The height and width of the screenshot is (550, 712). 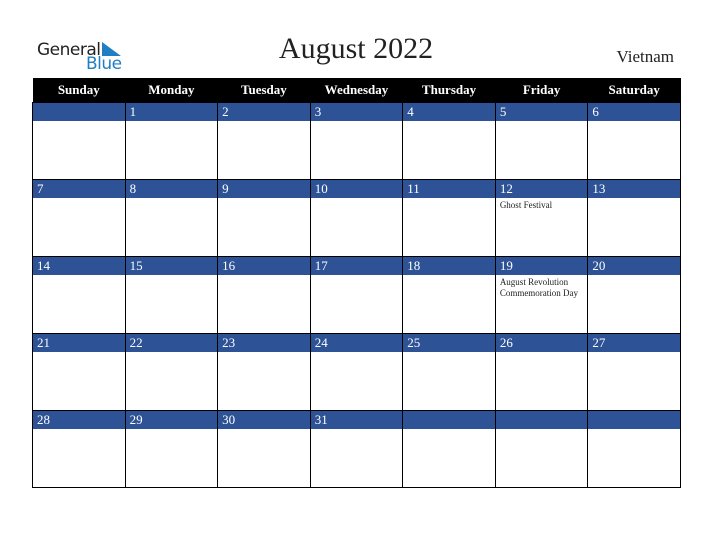 What do you see at coordinates (264, 141) in the screenshot?
I see `day-cell: 2` at bounding box center [264, 141].